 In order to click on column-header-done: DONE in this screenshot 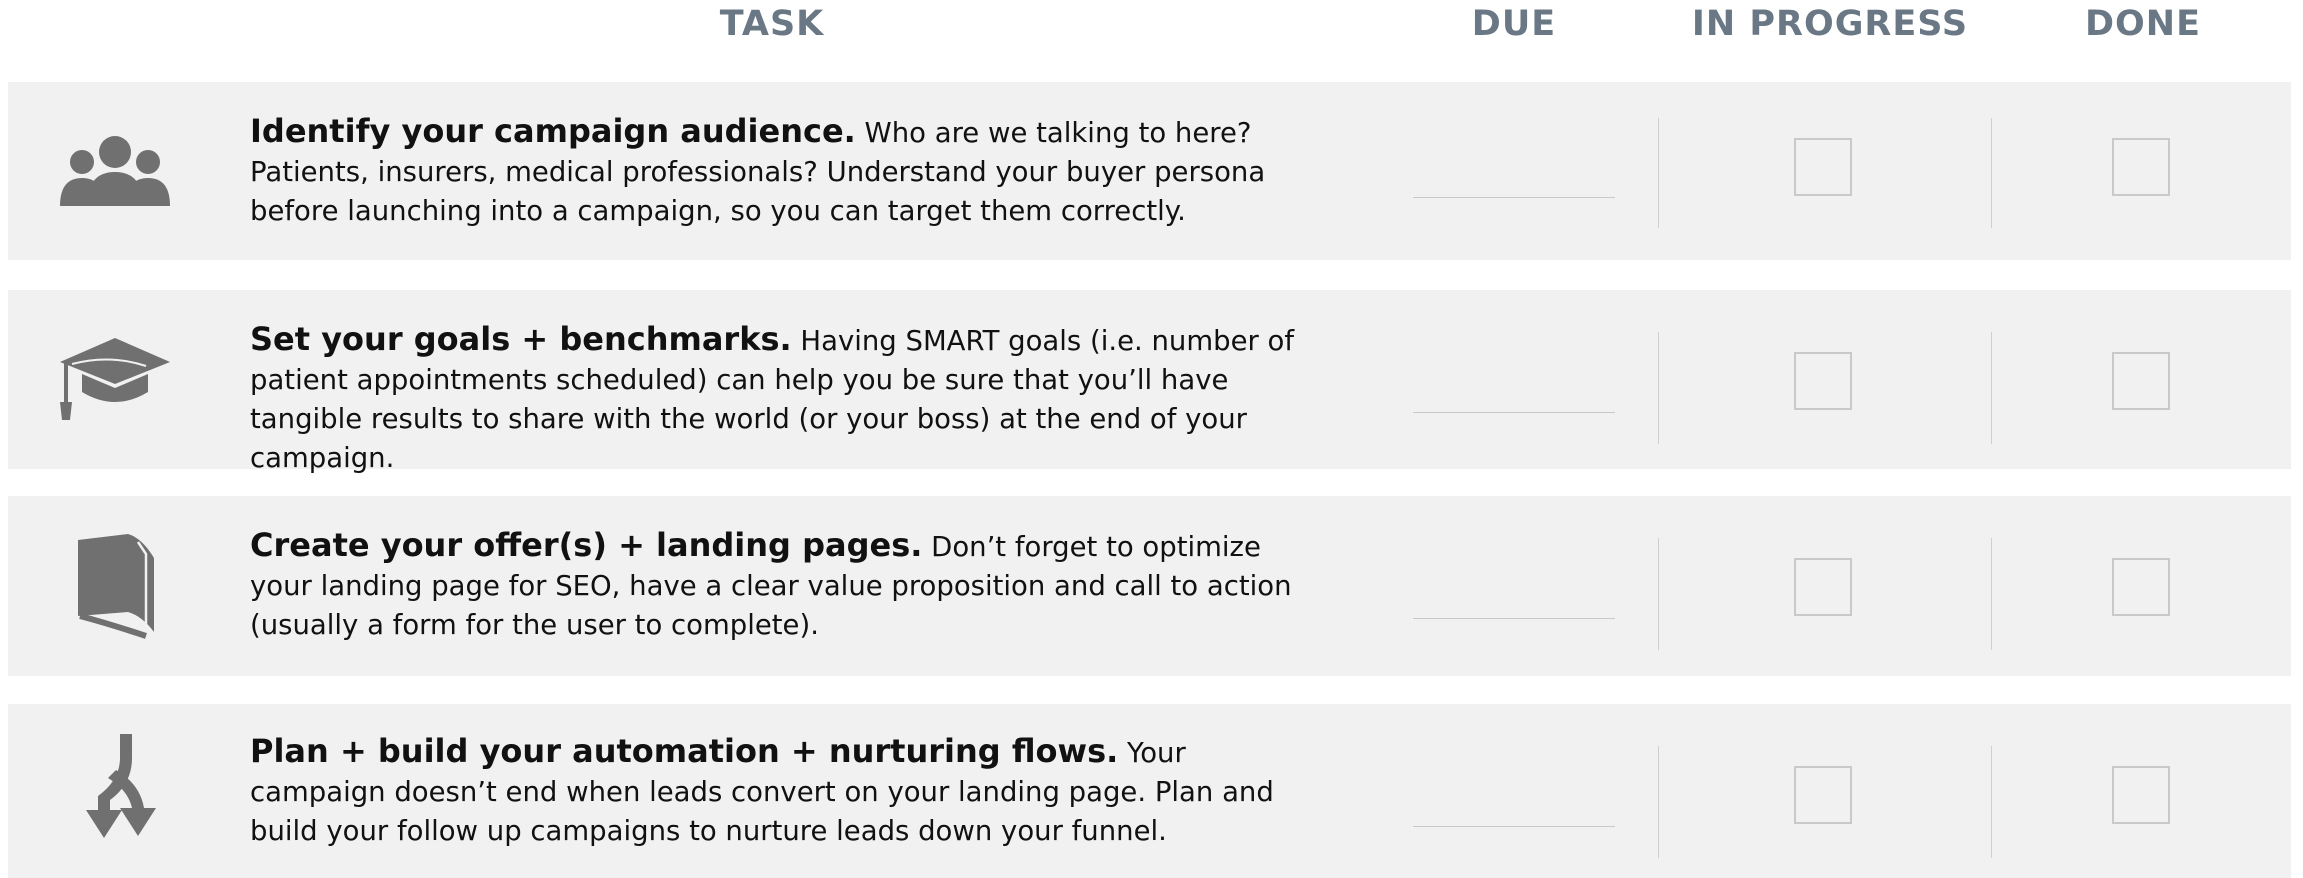, I will do `click(2142, 24)`.